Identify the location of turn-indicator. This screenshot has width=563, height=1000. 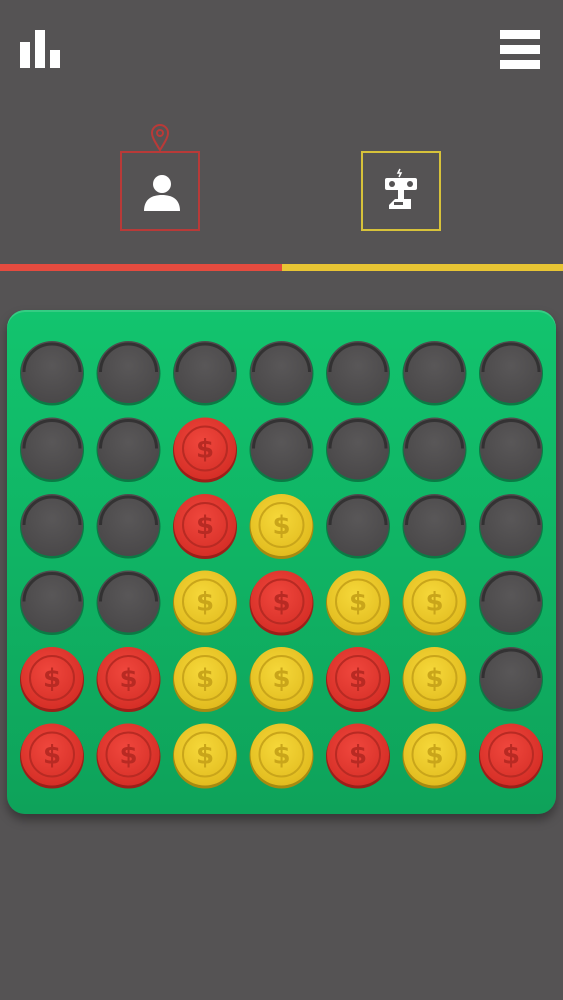
(160, 137).